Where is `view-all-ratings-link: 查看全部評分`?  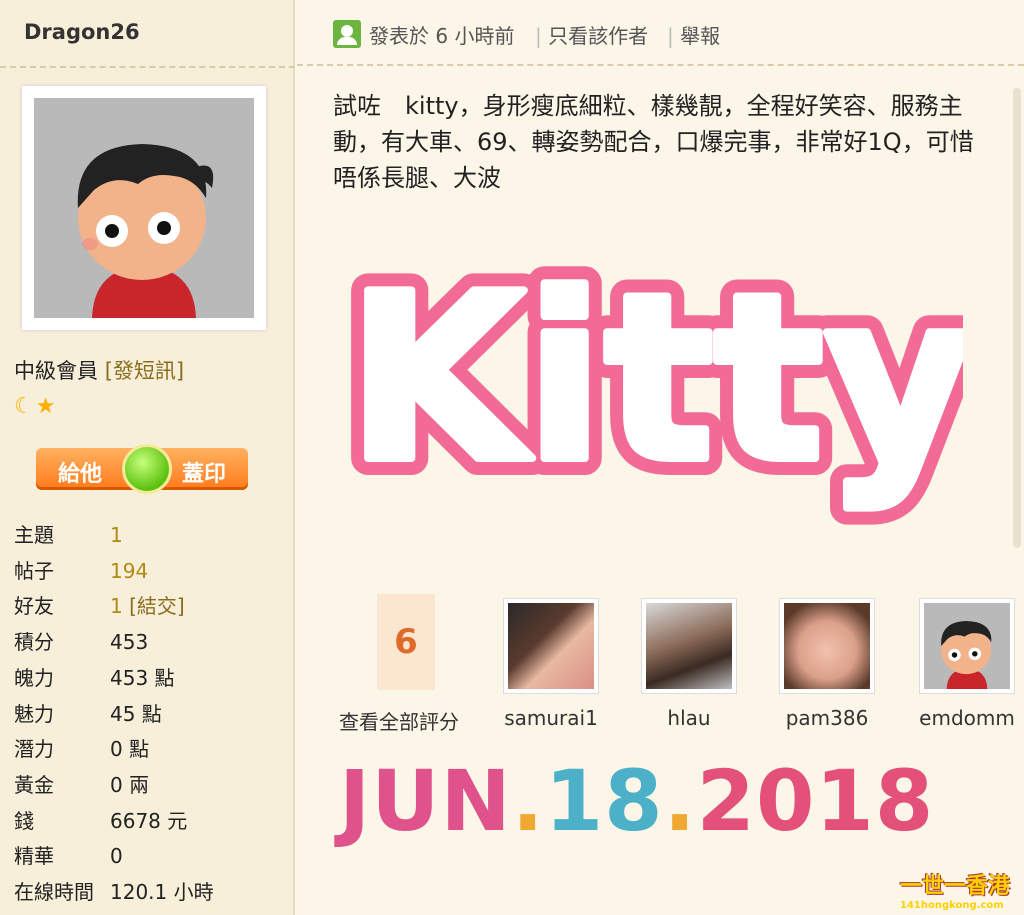 view-all-ratings-link: 查看全部評分 is located at coordinates (399, 720).